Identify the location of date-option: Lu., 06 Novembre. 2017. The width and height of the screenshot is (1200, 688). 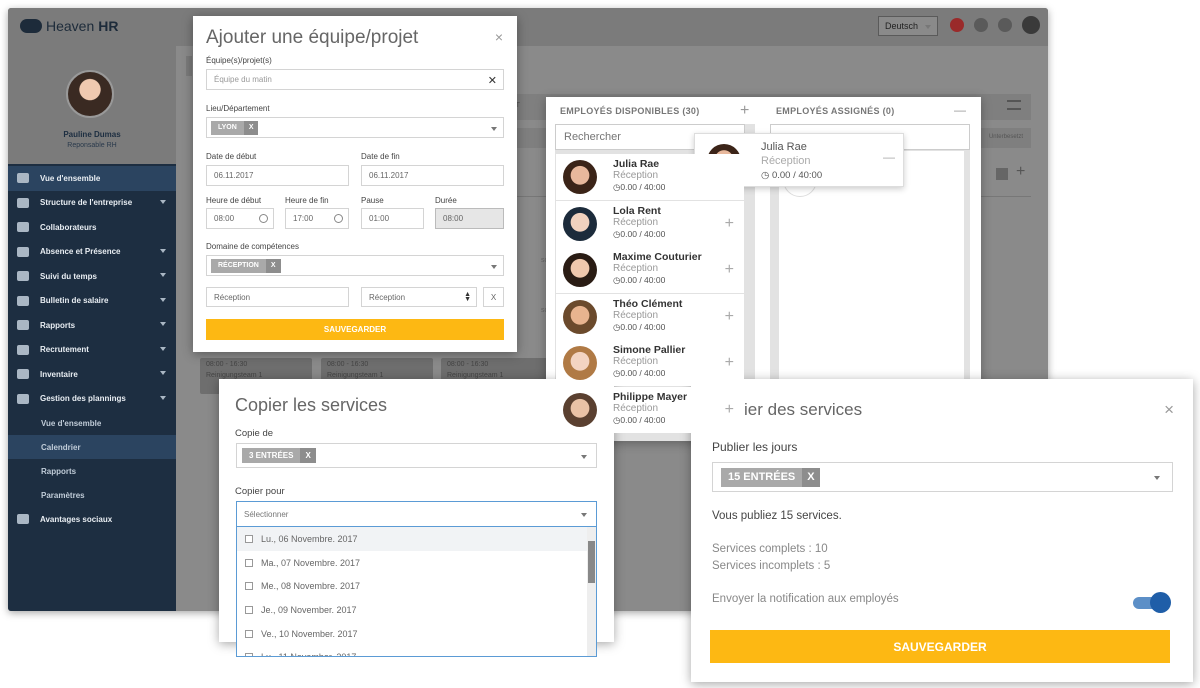
(416, 539).